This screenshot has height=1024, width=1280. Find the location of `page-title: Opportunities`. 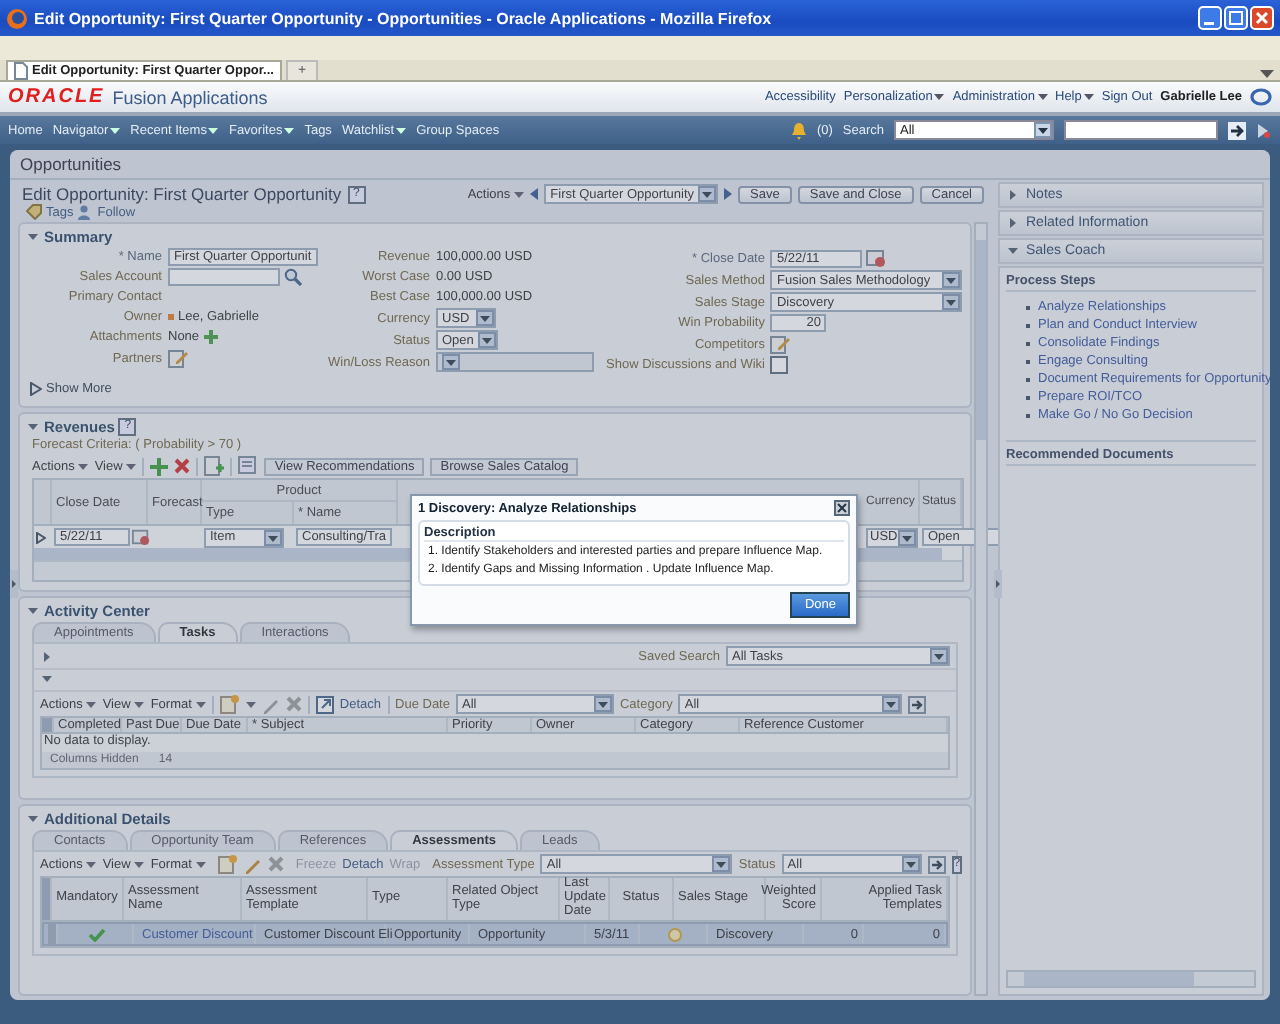

page-title: Opportunities is located at coordinates (640, 165).